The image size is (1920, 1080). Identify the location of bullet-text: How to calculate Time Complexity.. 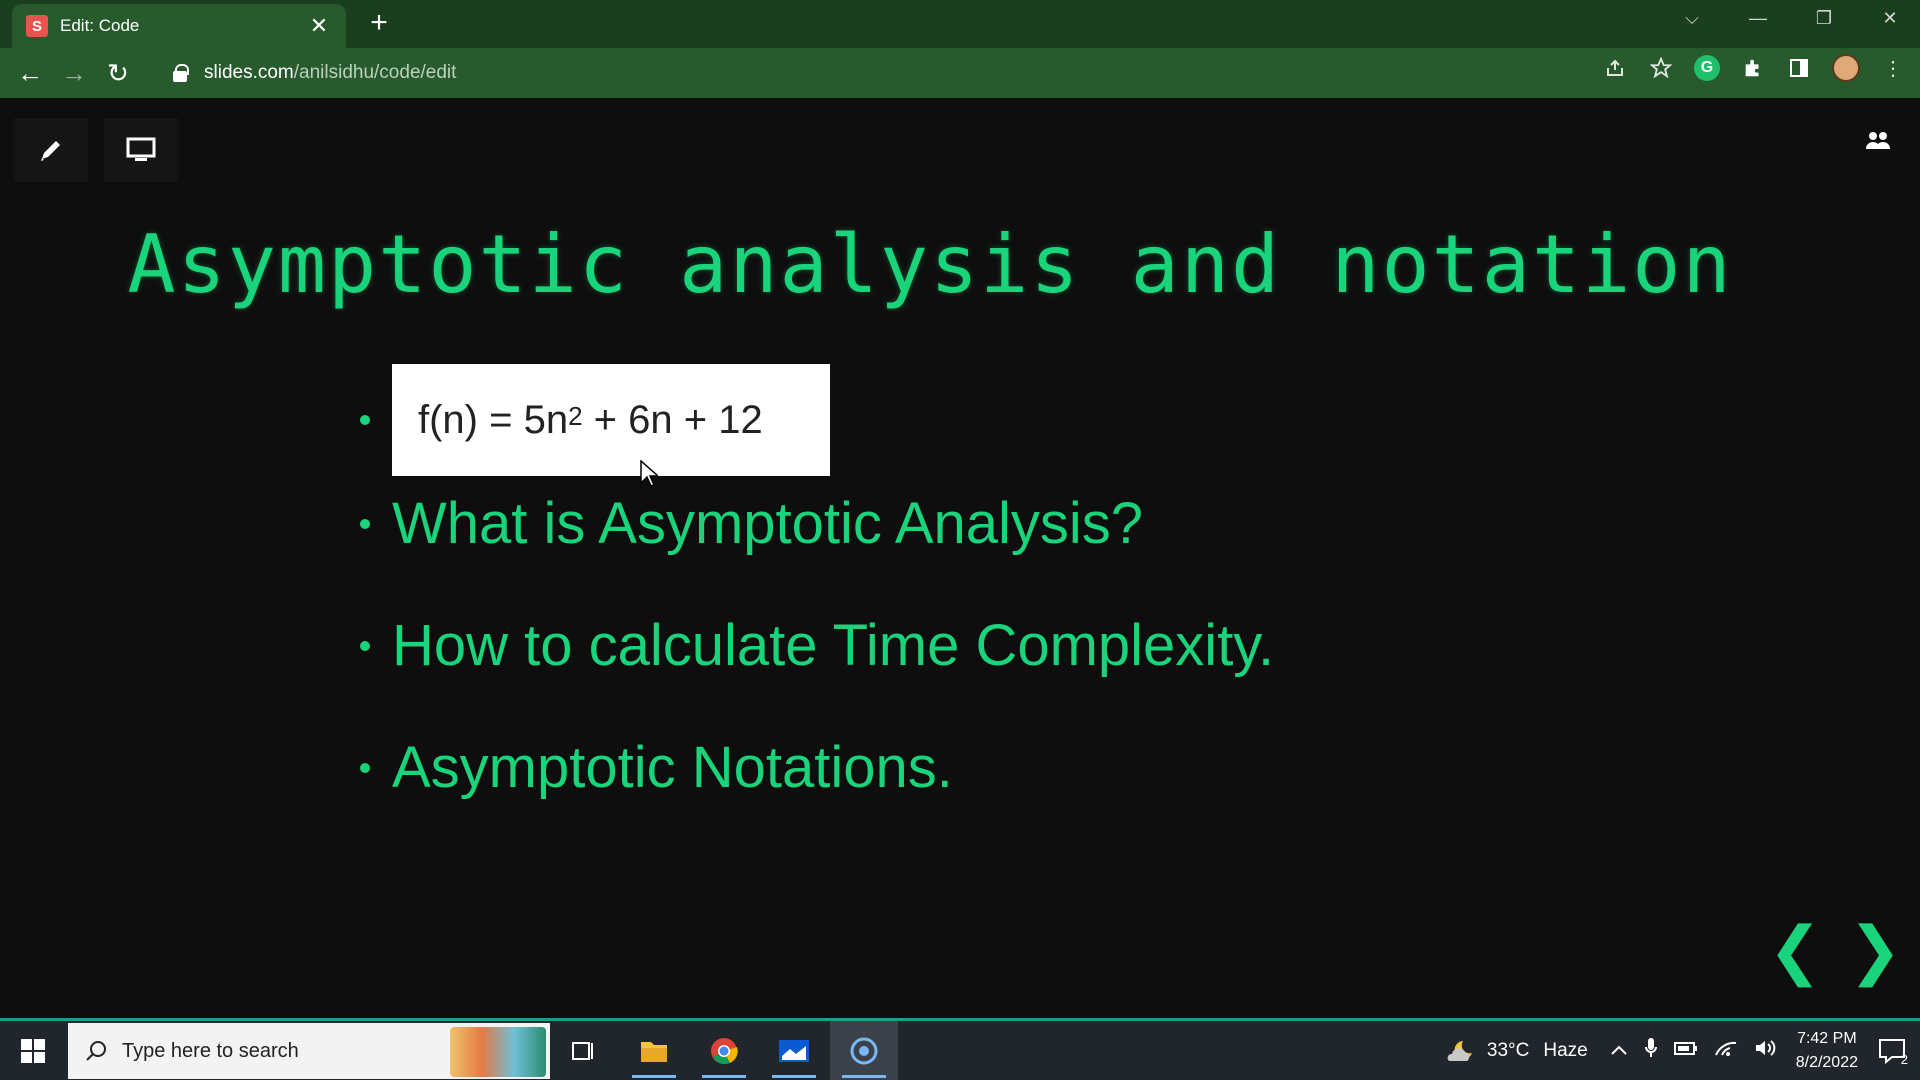
(833, 645).